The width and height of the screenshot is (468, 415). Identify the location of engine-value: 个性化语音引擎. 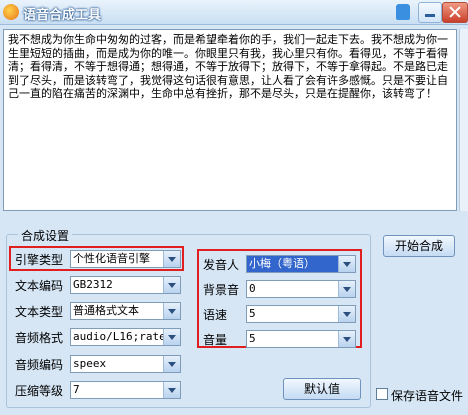
(111, 258).